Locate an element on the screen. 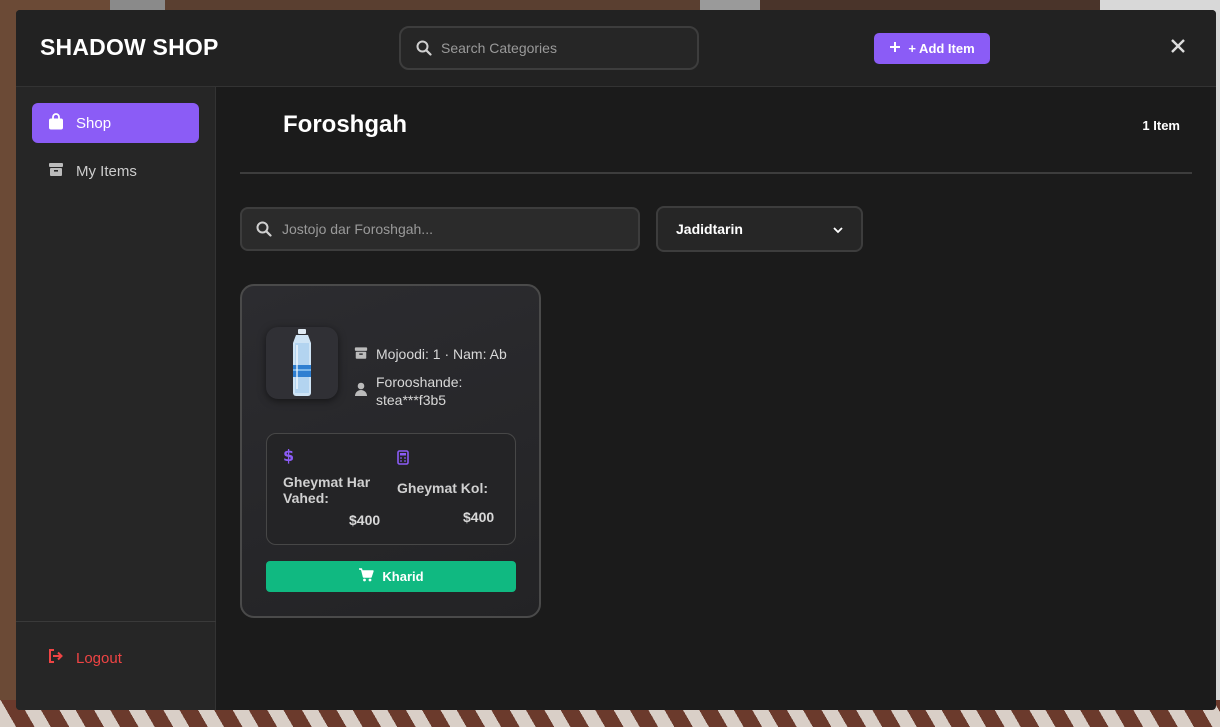 The image size is (1220, 727). unit-price-value: $400 is located at coordinates (365, 520).